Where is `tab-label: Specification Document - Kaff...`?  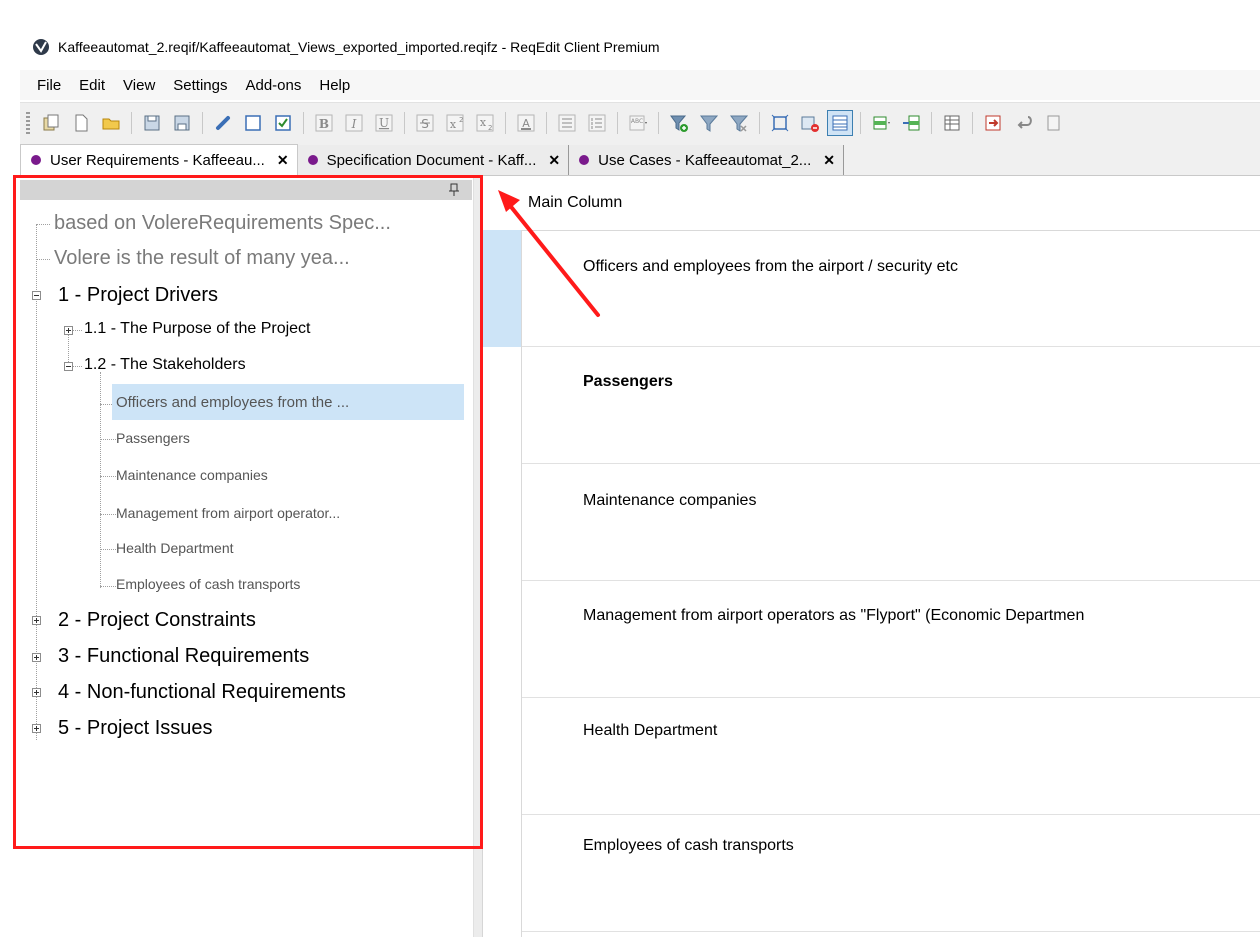
tab-label: Specification Document - Kaff... is located at coordinates (431, 160).